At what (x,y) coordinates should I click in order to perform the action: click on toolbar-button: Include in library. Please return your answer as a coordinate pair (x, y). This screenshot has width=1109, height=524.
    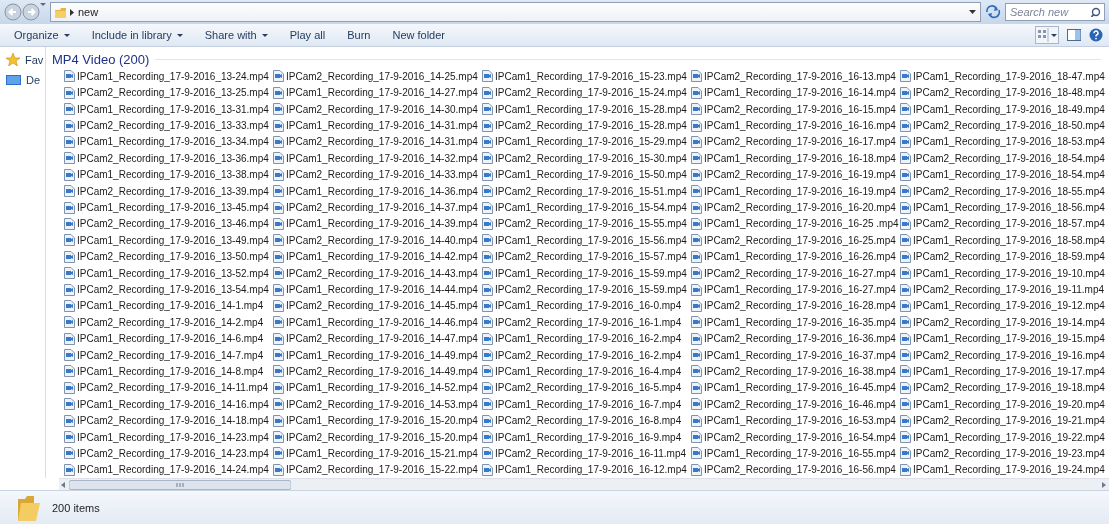
    Looking at the image, I should click on (137, 35).